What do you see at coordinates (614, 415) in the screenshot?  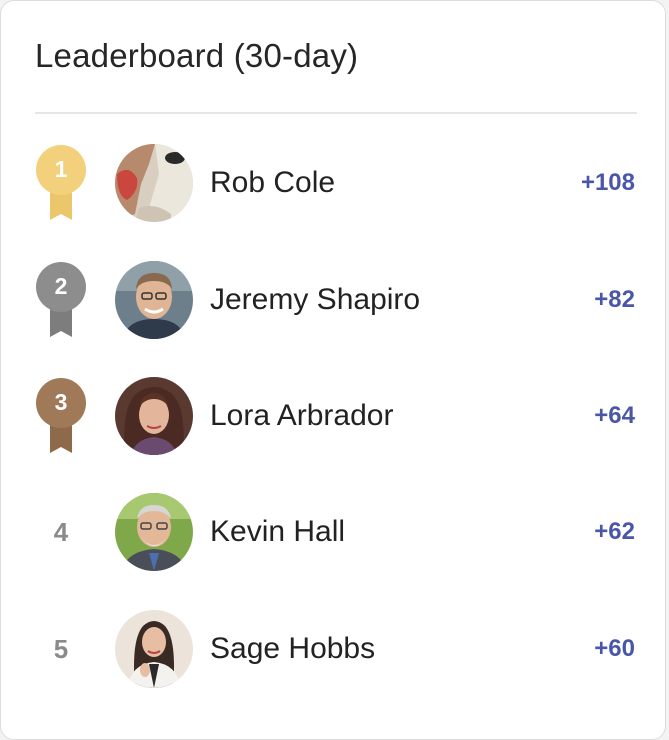 I see `points-value: +64` at bounding box center [614, 415].